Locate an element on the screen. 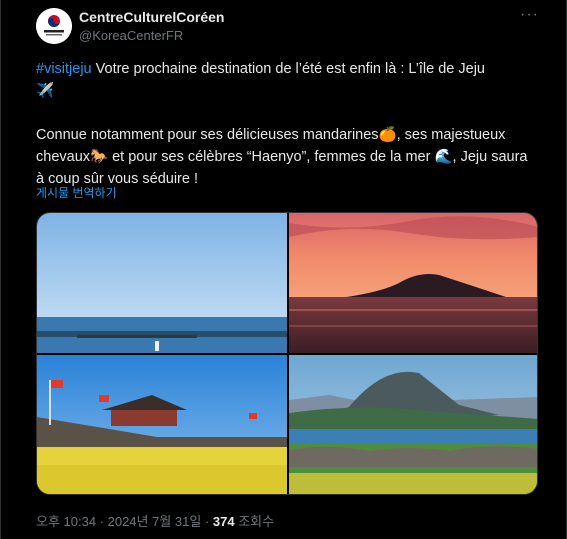  photo-mountain is located at coordinates (413, 424).